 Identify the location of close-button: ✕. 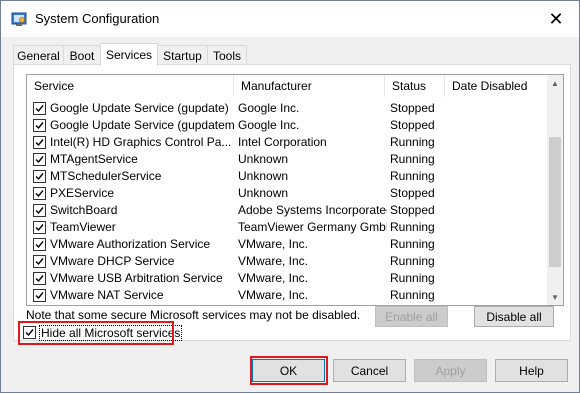
(556, 19).